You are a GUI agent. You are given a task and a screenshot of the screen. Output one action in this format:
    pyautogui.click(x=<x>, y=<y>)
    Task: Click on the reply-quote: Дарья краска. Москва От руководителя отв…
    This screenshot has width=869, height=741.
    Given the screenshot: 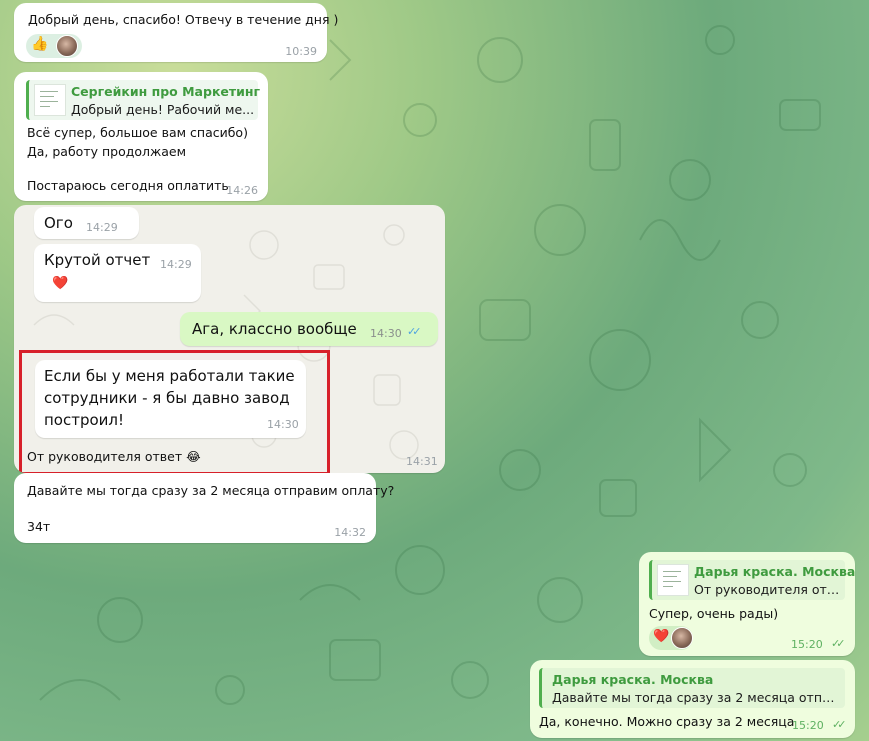 What is the action you would take?
    pyautogui.click(x=752, y=580)
    